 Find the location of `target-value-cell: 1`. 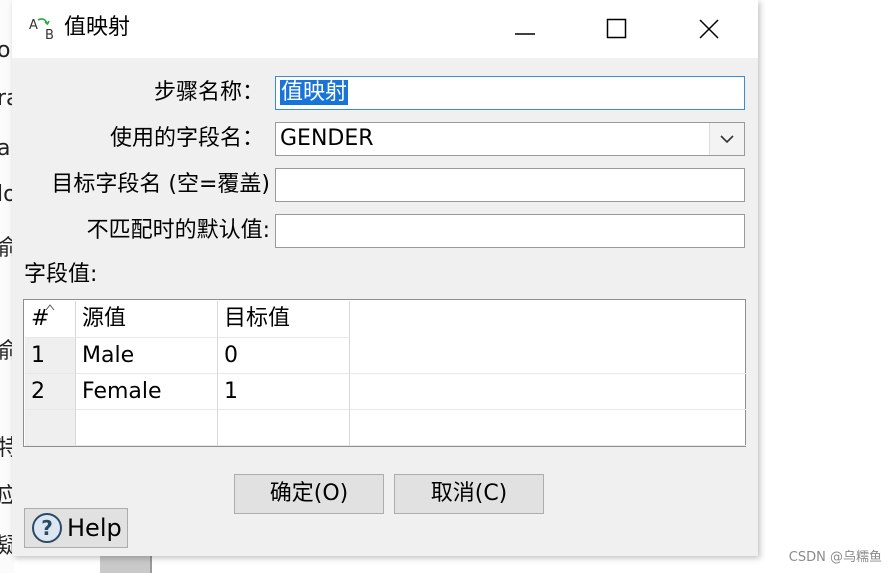

target-value-cell: 1 is located at coordinates (284, 392).